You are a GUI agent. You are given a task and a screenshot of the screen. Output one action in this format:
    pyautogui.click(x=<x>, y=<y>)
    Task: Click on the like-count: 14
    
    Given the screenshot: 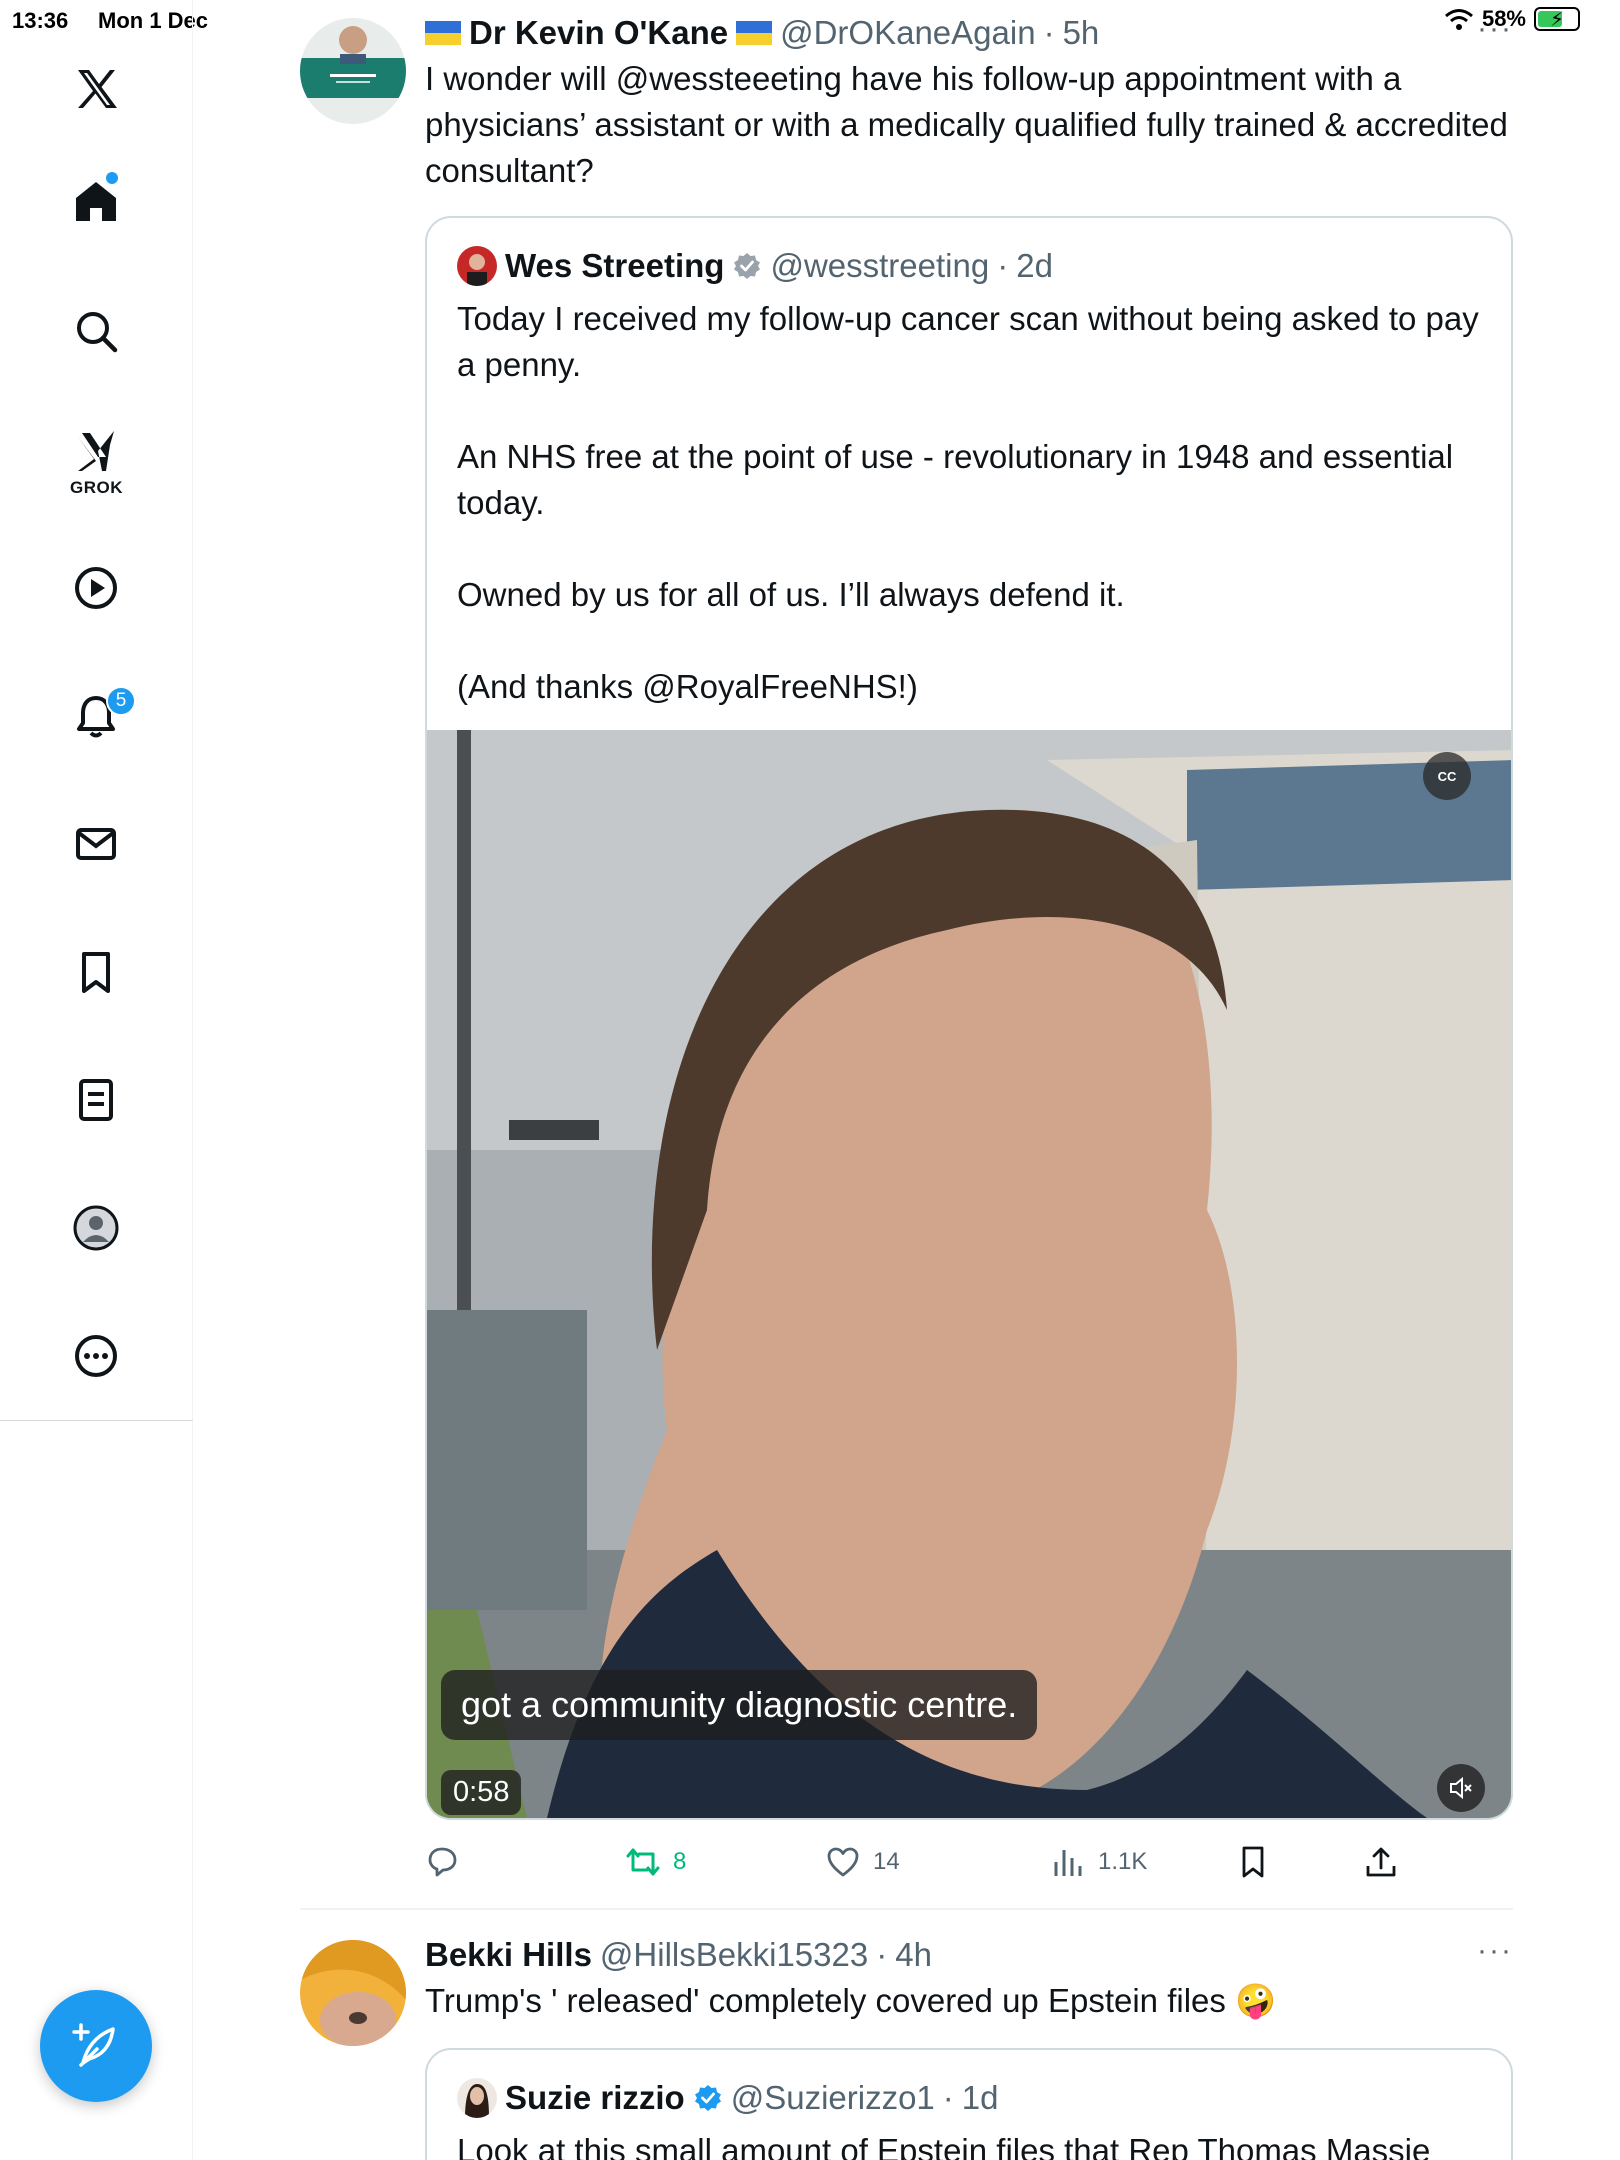 What is the action you would take?
    pyautogui.click(x=886, y=1861)
    